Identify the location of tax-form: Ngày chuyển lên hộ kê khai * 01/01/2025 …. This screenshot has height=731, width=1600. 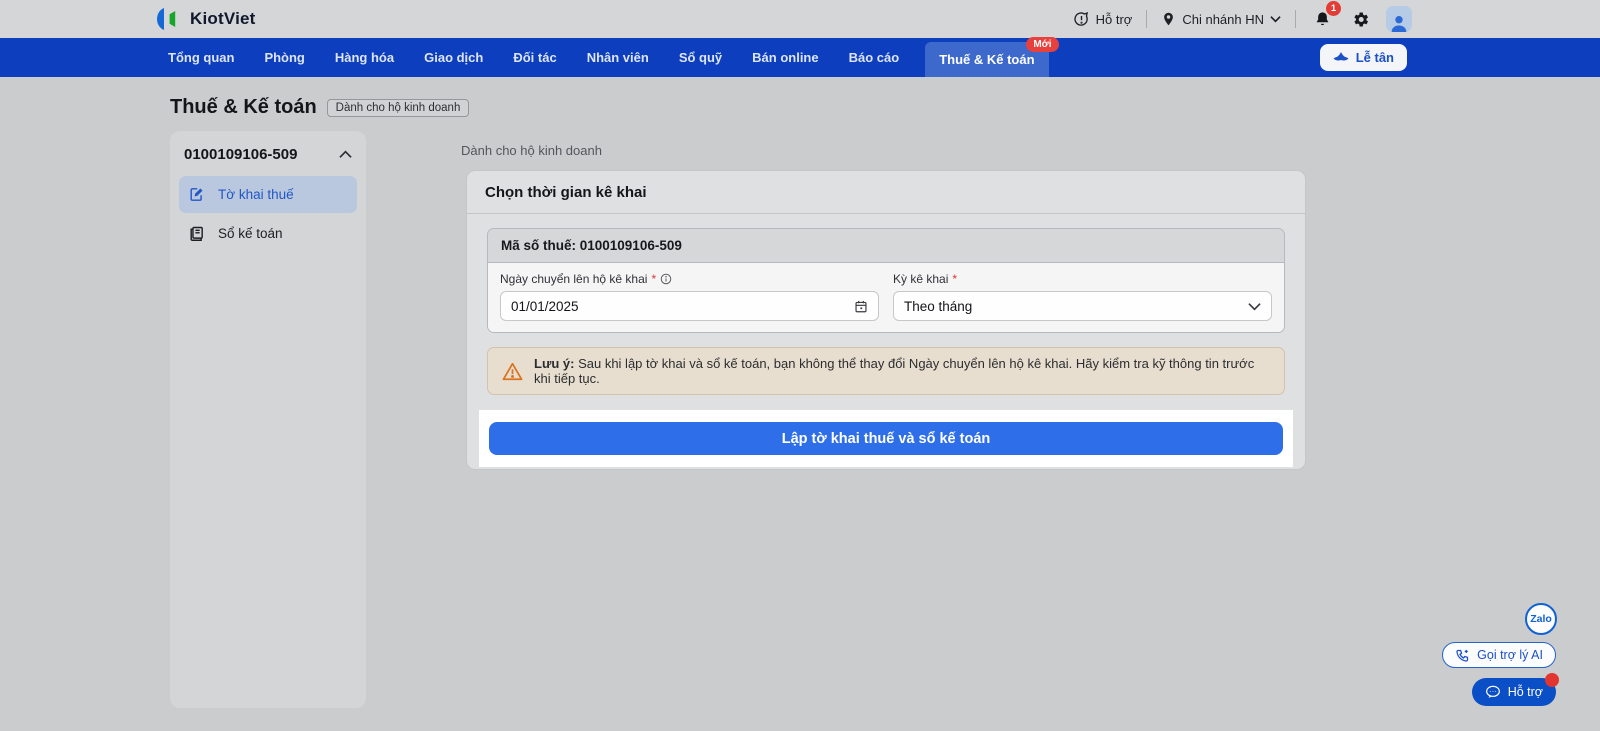
(886, 297).